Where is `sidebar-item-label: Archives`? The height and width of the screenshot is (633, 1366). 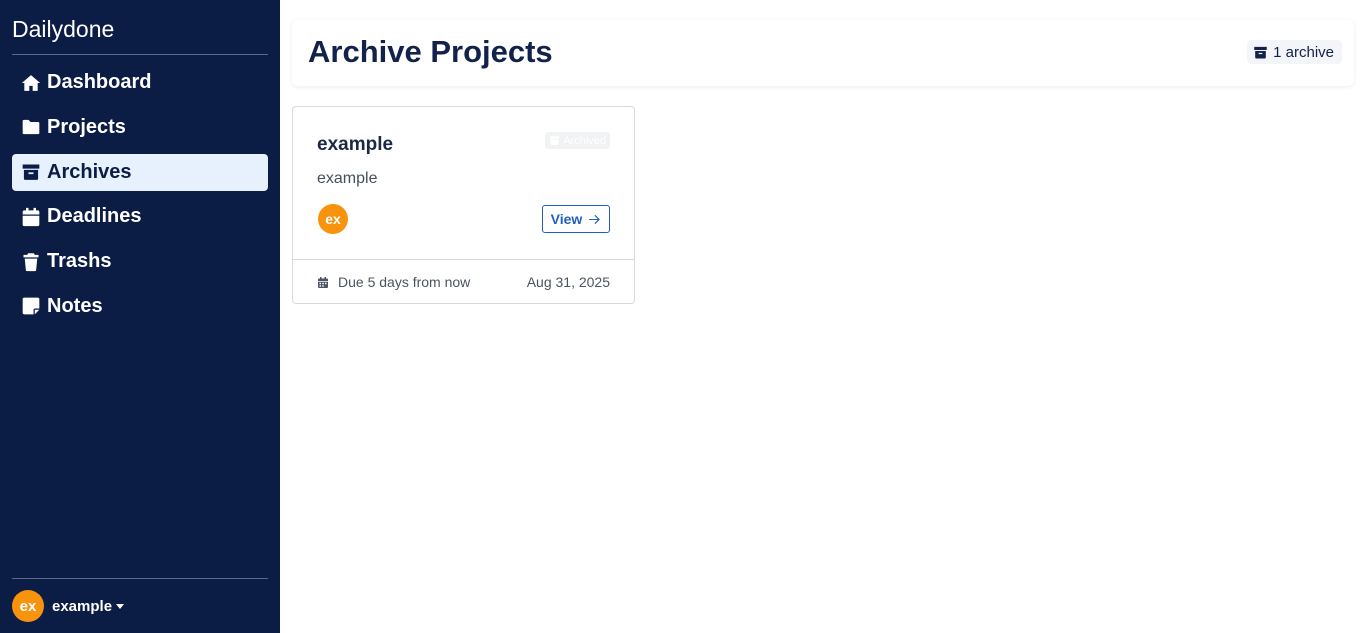
sidebar-item-label: Archives is located at coordinates (89, 171).